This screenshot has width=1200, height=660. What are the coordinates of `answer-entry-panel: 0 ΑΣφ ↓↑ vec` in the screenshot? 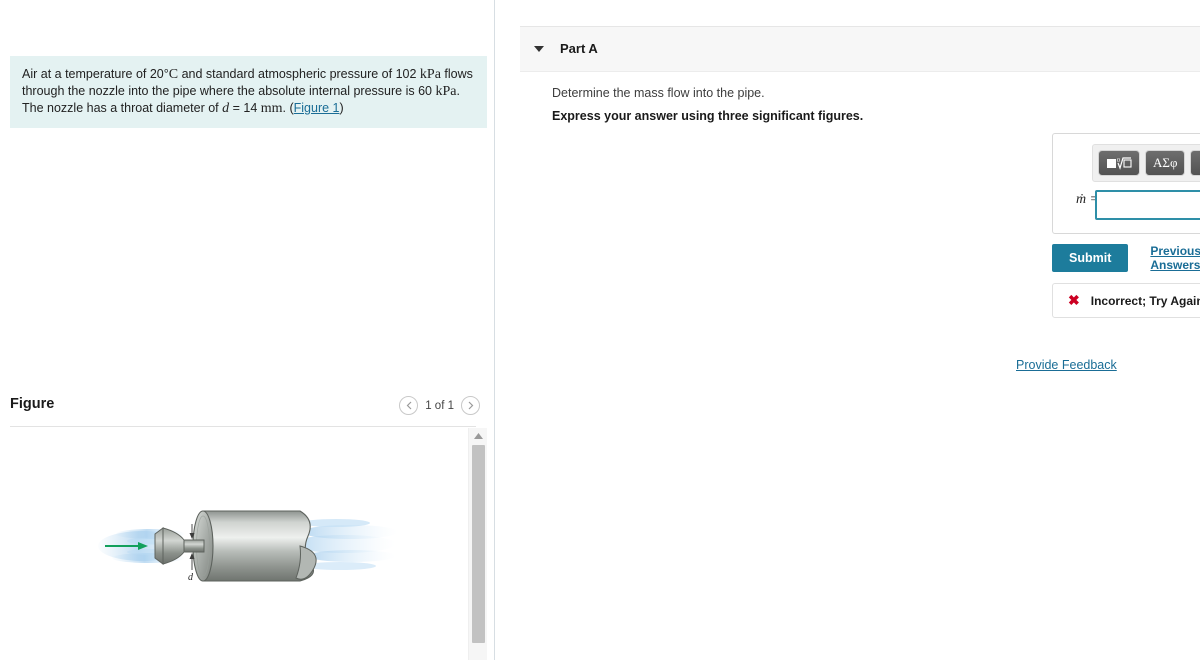 It's located at (1126, 183).